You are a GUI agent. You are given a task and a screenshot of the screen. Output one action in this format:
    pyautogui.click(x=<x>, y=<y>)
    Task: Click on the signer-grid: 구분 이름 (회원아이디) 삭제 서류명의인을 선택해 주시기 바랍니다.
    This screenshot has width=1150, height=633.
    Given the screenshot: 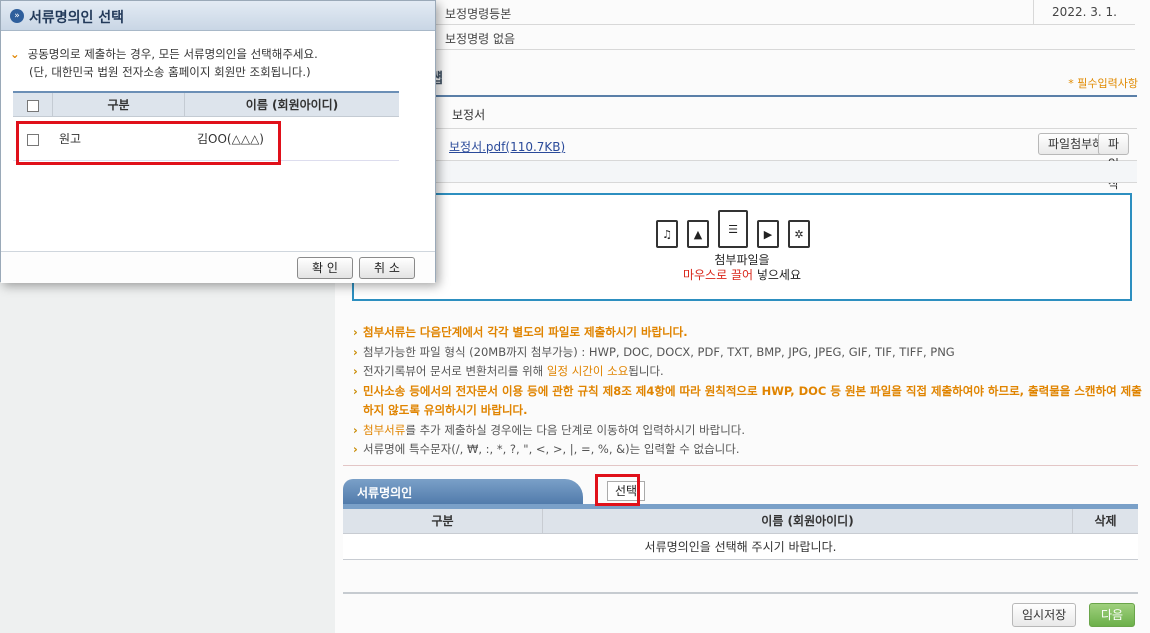 What is the action you would take?
    pyautogui.click(x=740, y=534)
    